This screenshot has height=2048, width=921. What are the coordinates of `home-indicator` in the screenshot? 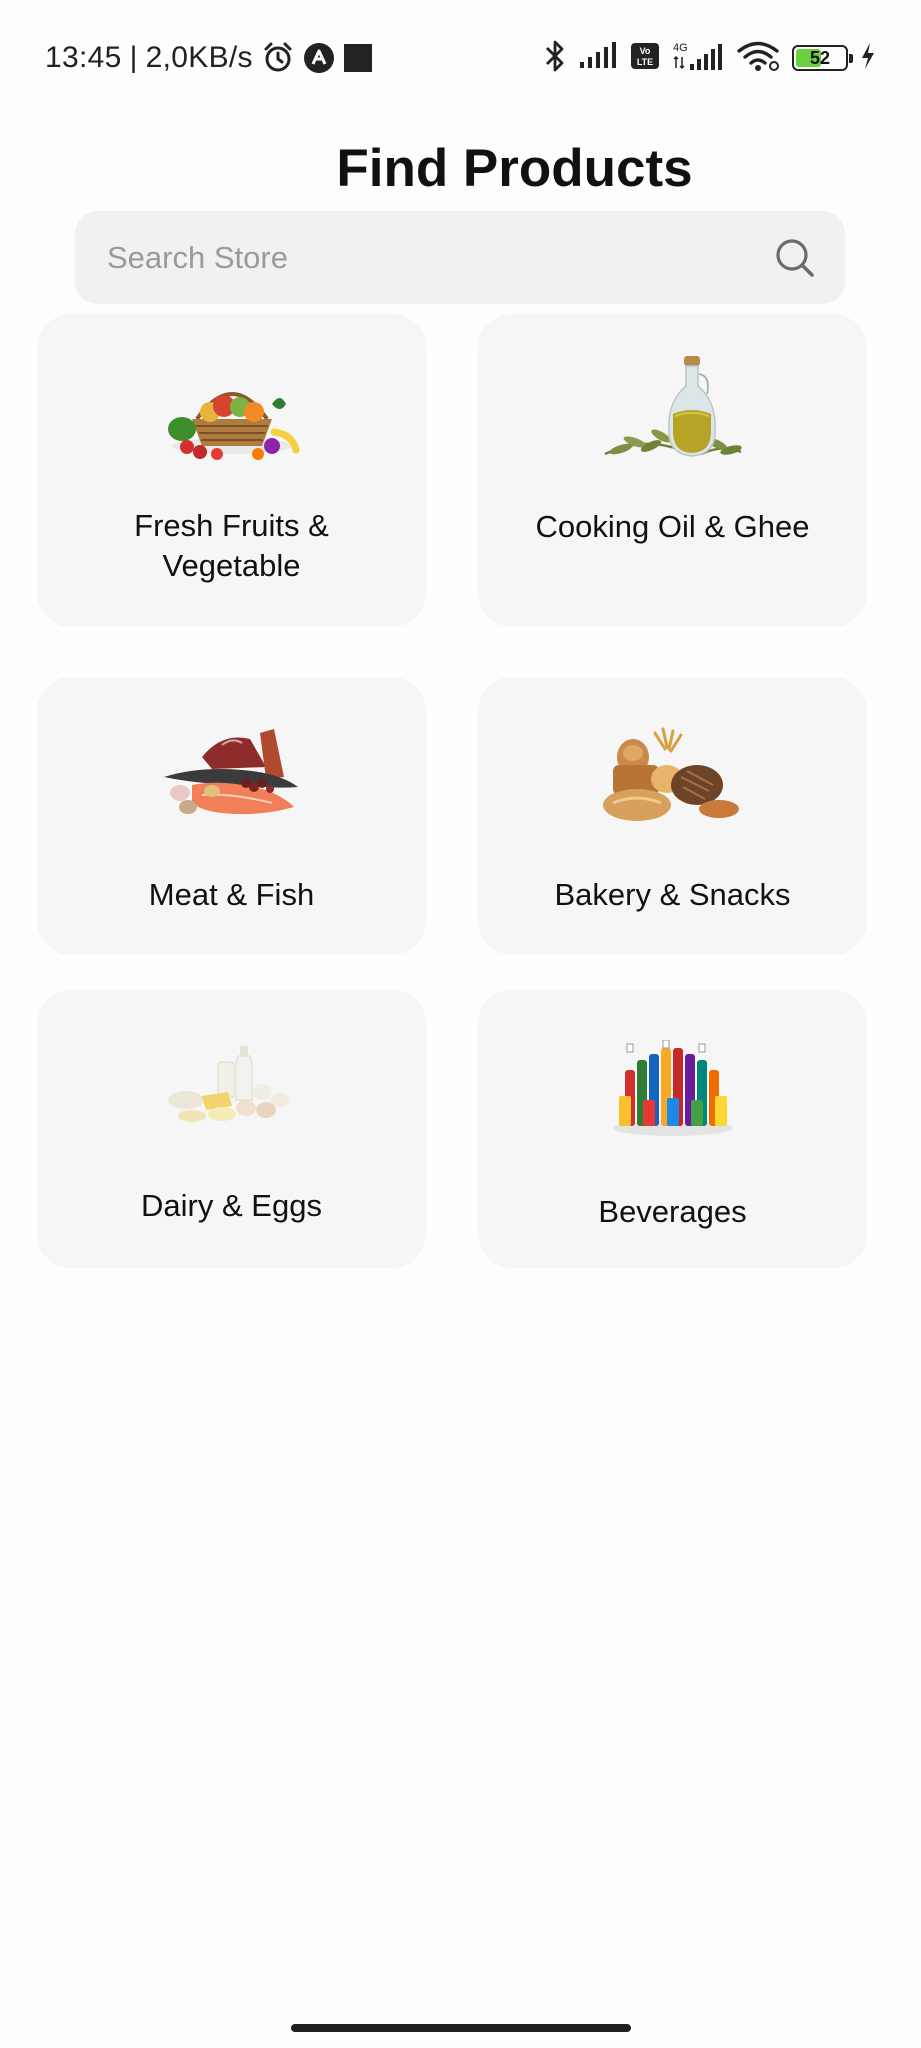 It's located at (461, 2028).